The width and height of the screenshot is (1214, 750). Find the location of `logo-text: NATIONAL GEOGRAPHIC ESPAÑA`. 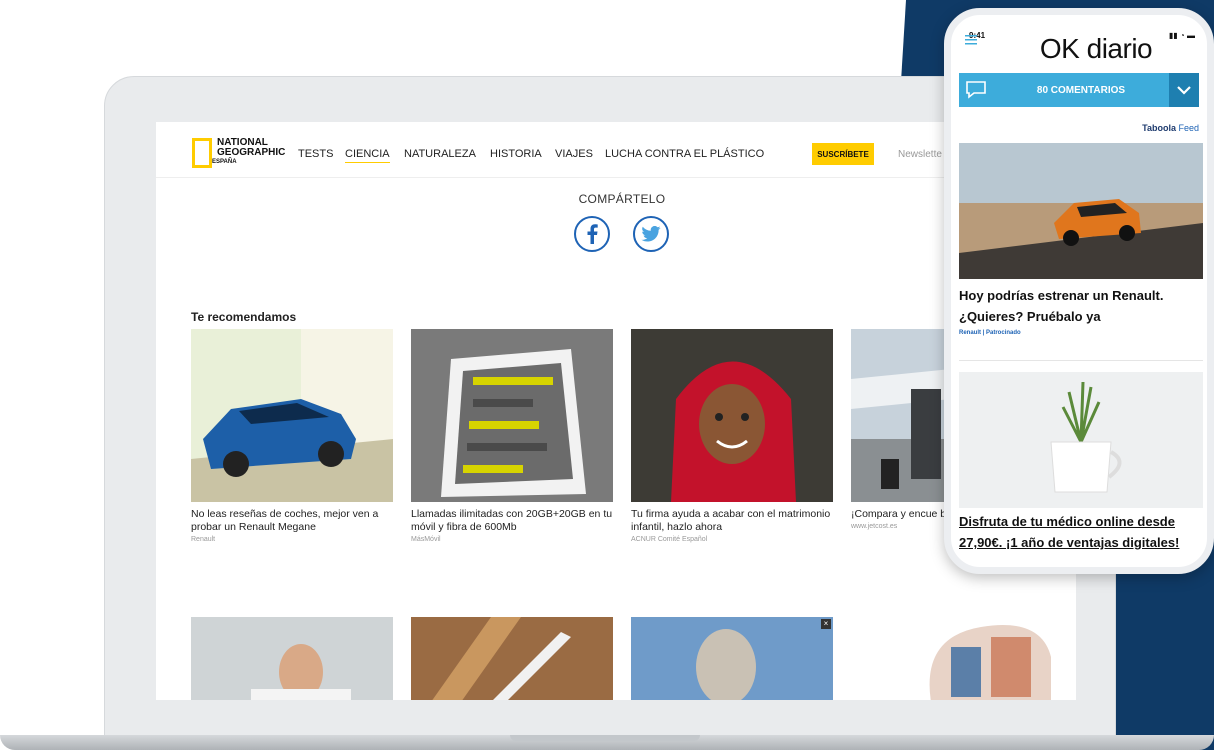

logo-text: NATIONAL GEOGRAPHIC ESPAÑA is located at coordinates (248, 152).